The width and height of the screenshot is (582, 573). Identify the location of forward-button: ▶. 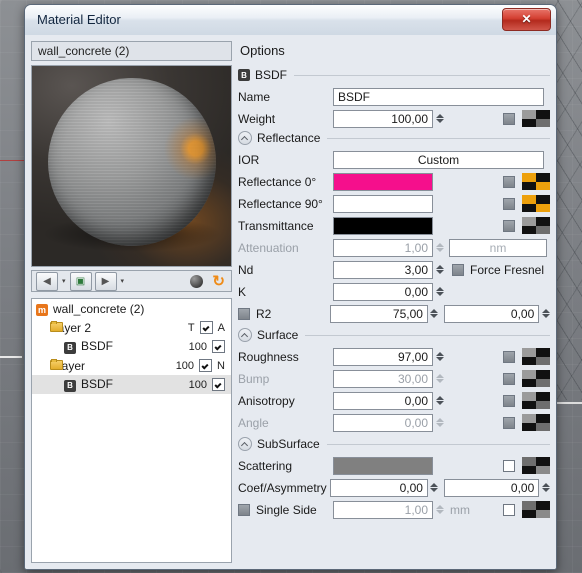
(105, 281).